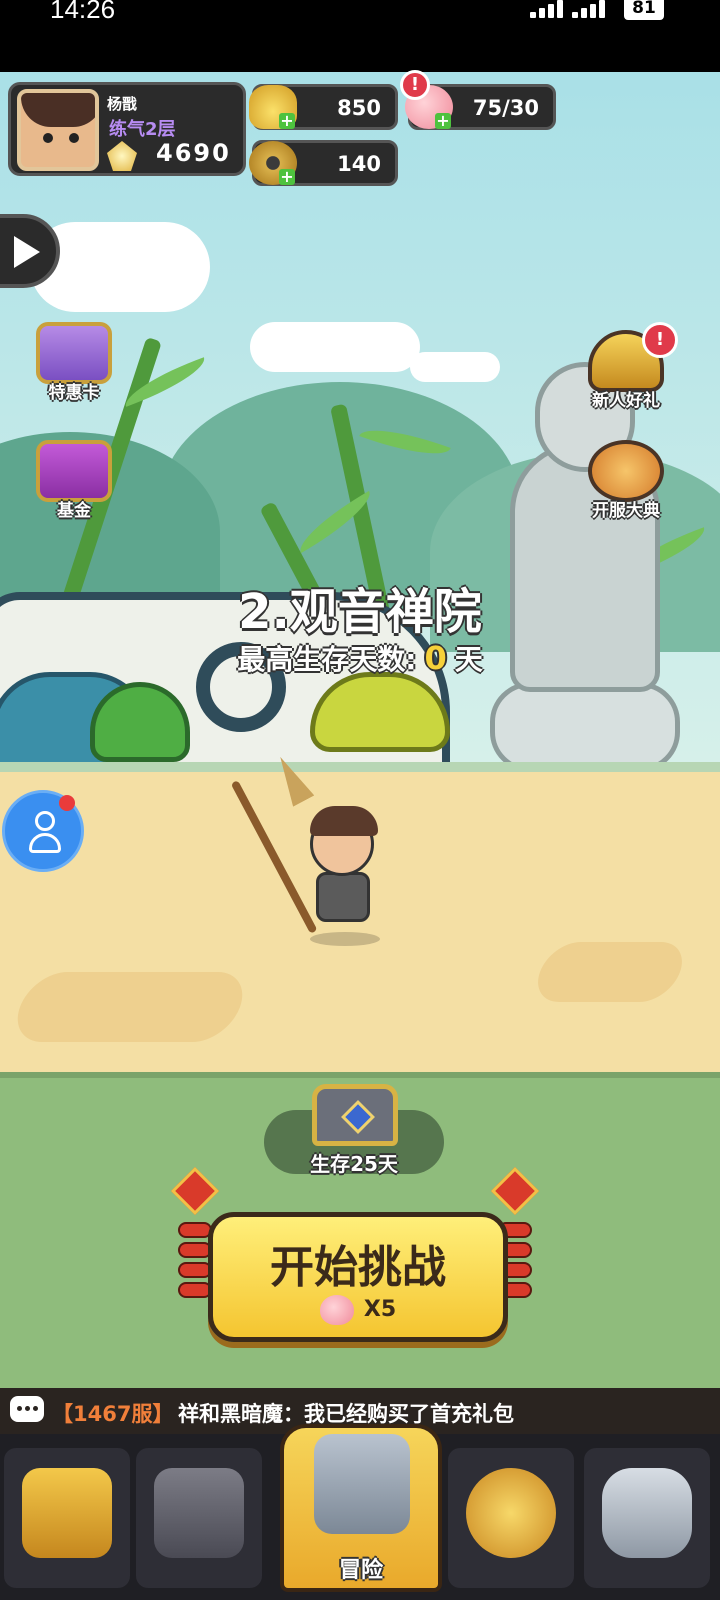 The image size is (720, 1600). Describe the element at coordinates (415, 85) in the screenshot. I see `stamina-alert-icon: !` at that location.